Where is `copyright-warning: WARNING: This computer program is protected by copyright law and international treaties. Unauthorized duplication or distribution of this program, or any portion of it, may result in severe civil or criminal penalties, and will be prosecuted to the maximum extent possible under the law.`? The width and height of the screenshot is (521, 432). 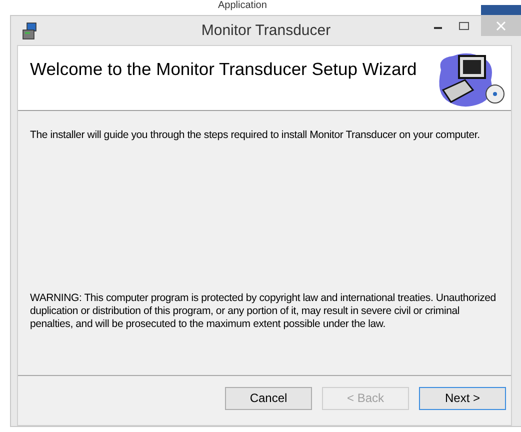
copyright-warning: WARNING: This computer program is protected by copyright law and international treaties. Unauthorized duplication or distribution of this program, or any portion of it, may result in severe civil or criminal penalties, and will be prosecuted to the maximum extent possible under the law. is located at coordinates (263, 311).